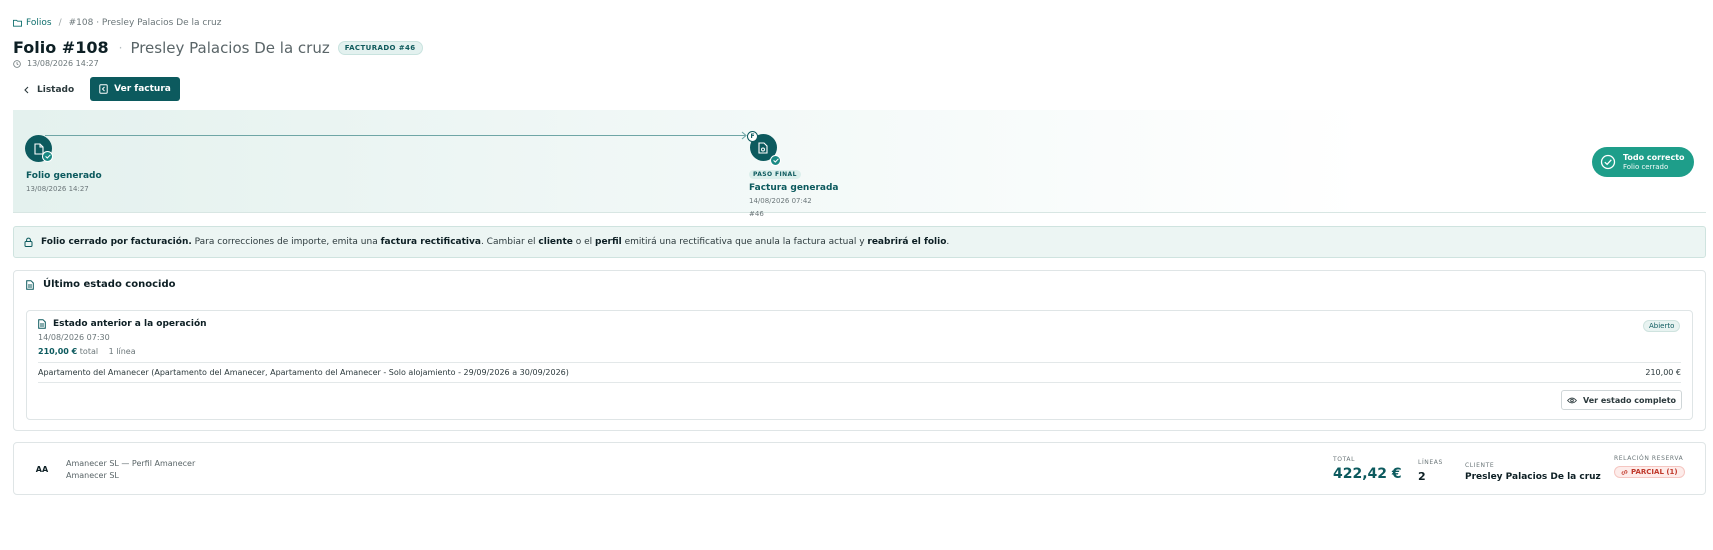 The width and height of the screenshot is (1713, 550). Describe the element at coordinates (61, 47) in the screenshot. I see `page-title: Folio #108` at that location.